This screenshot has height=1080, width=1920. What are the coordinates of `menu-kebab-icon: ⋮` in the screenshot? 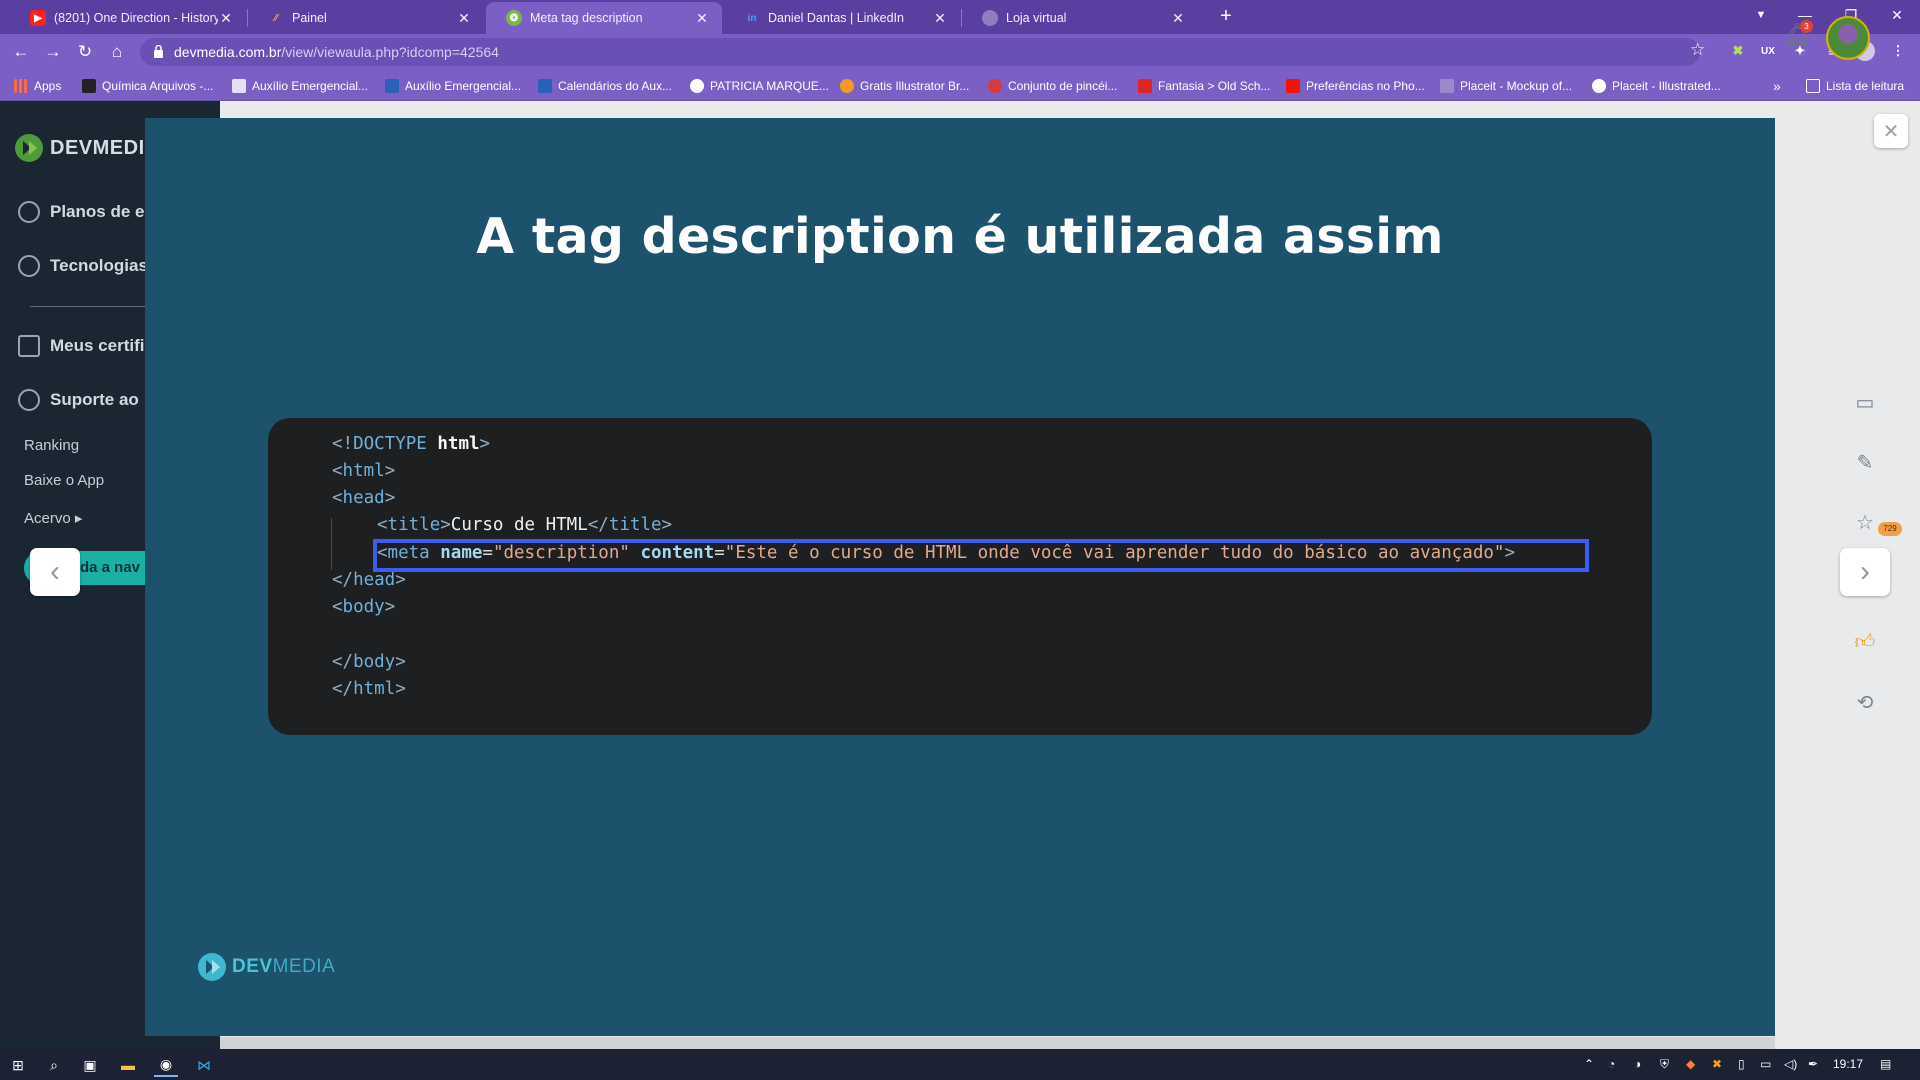 It's located at (1898, 51).